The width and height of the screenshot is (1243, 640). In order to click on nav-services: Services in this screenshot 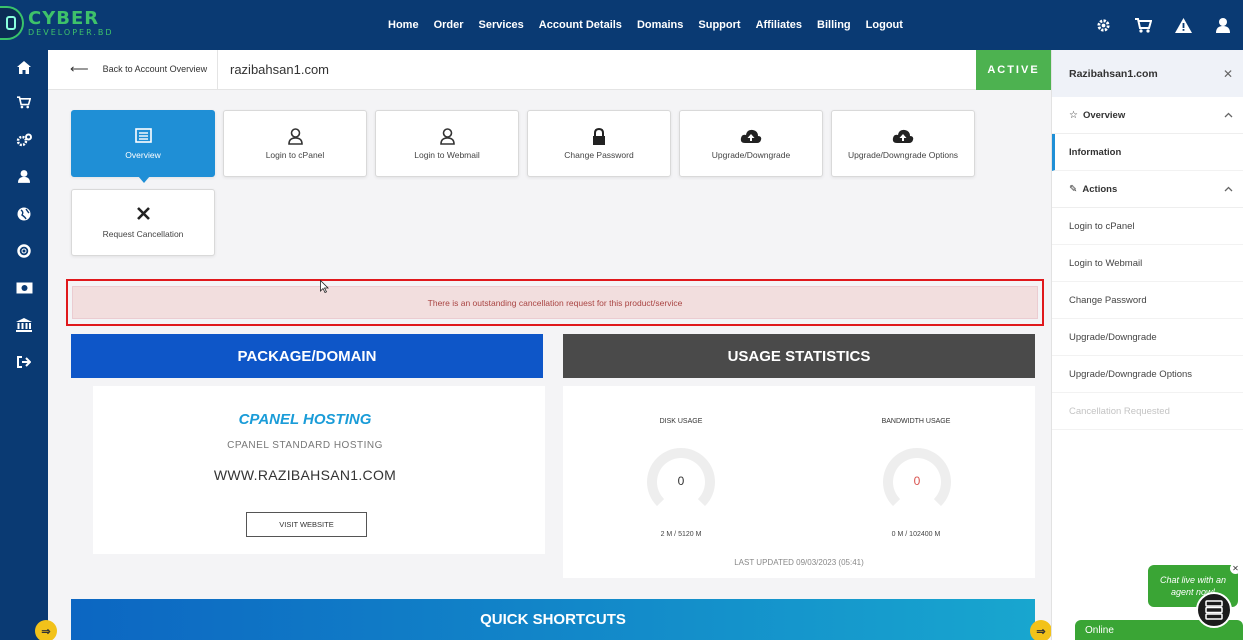, I will do `click(501, 25)`.